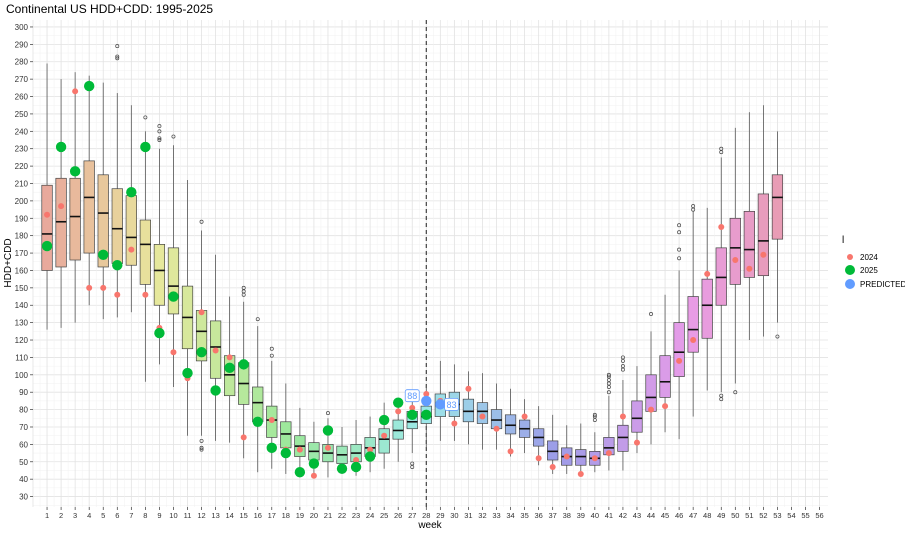 The width and height of the screenshot is (905, 538). What do you see at coordinates (22, 131) in the screenshot?
I see `y-tick-label: 240` at bounding box center [22, 131].